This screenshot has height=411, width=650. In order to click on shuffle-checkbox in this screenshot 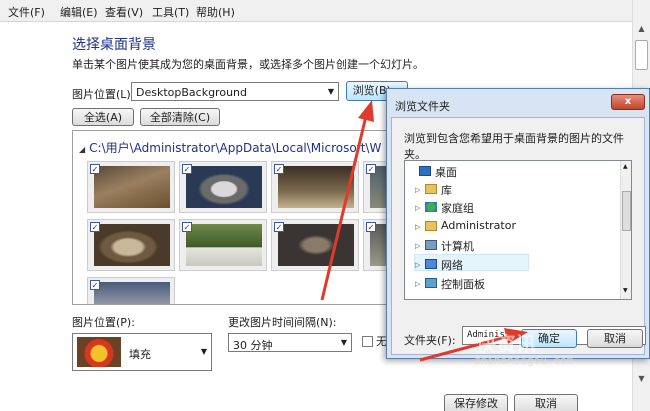, I will do `click(367, 341)`.